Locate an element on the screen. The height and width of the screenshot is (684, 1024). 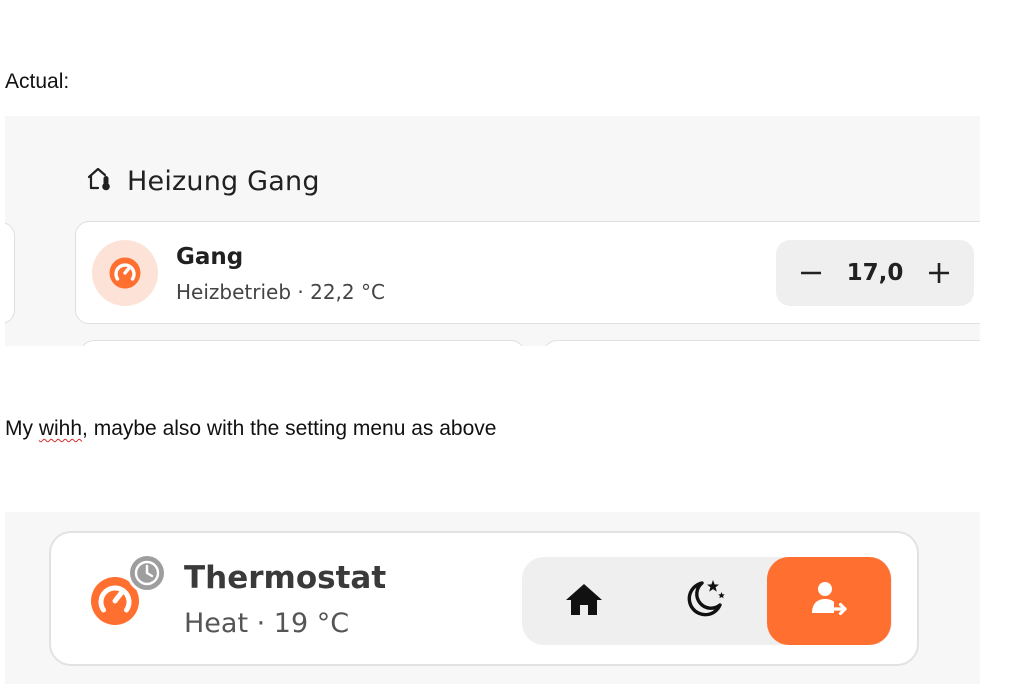
plus-icon is located at coordinates (939, 273).